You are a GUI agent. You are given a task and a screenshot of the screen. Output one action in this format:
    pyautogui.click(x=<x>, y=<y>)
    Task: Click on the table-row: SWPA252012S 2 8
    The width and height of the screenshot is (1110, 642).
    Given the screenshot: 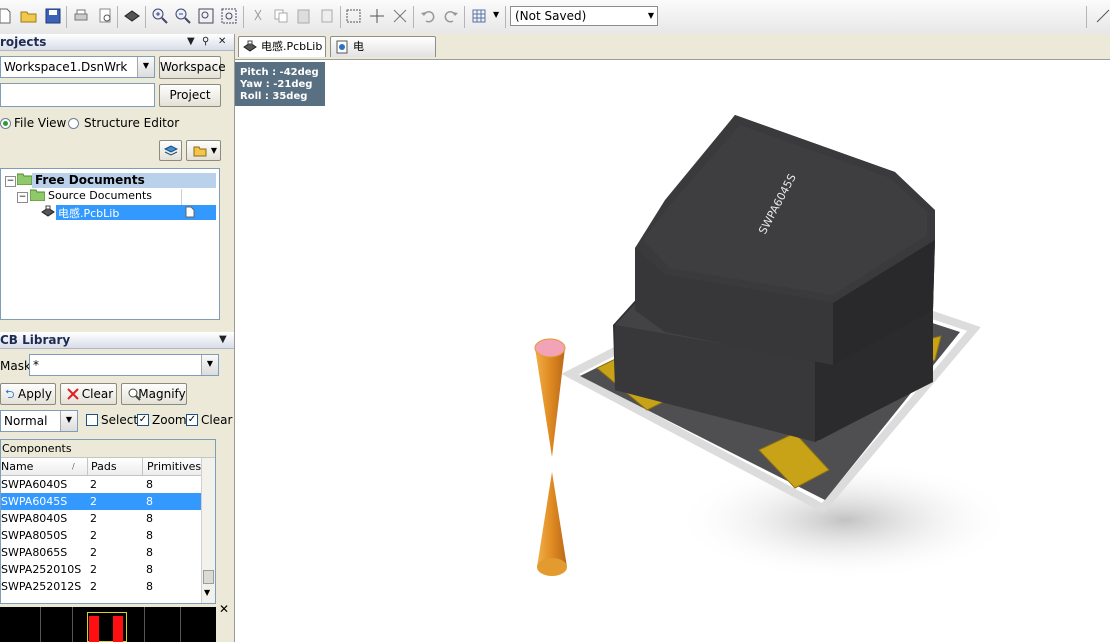 What is the action you would take?
    pyautogui.click(x=101, y=586)
    